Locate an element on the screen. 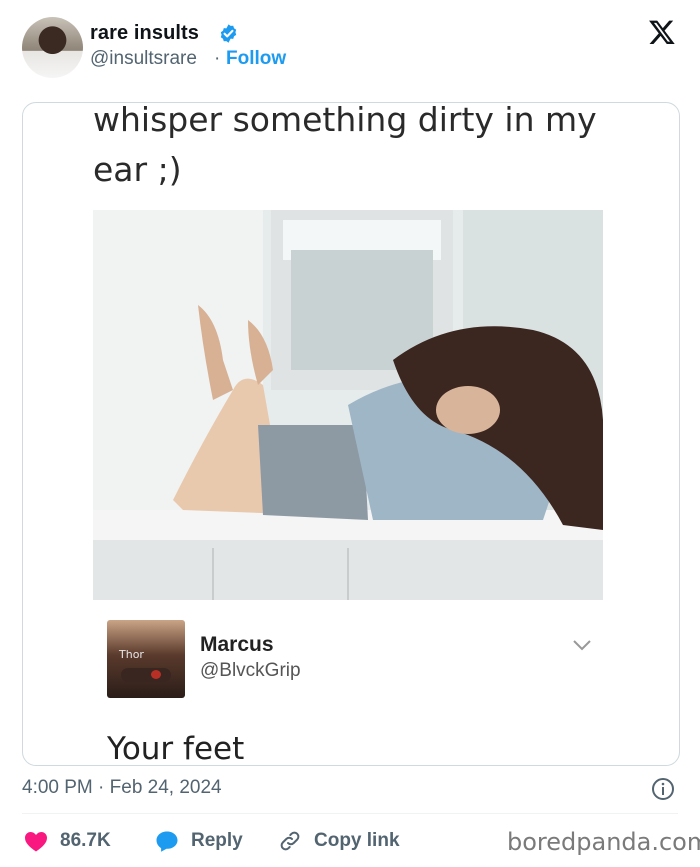 This screenshot has width=700, height=867. tweet-text-line-2: ear ;) is located at coordinates (137, 169).